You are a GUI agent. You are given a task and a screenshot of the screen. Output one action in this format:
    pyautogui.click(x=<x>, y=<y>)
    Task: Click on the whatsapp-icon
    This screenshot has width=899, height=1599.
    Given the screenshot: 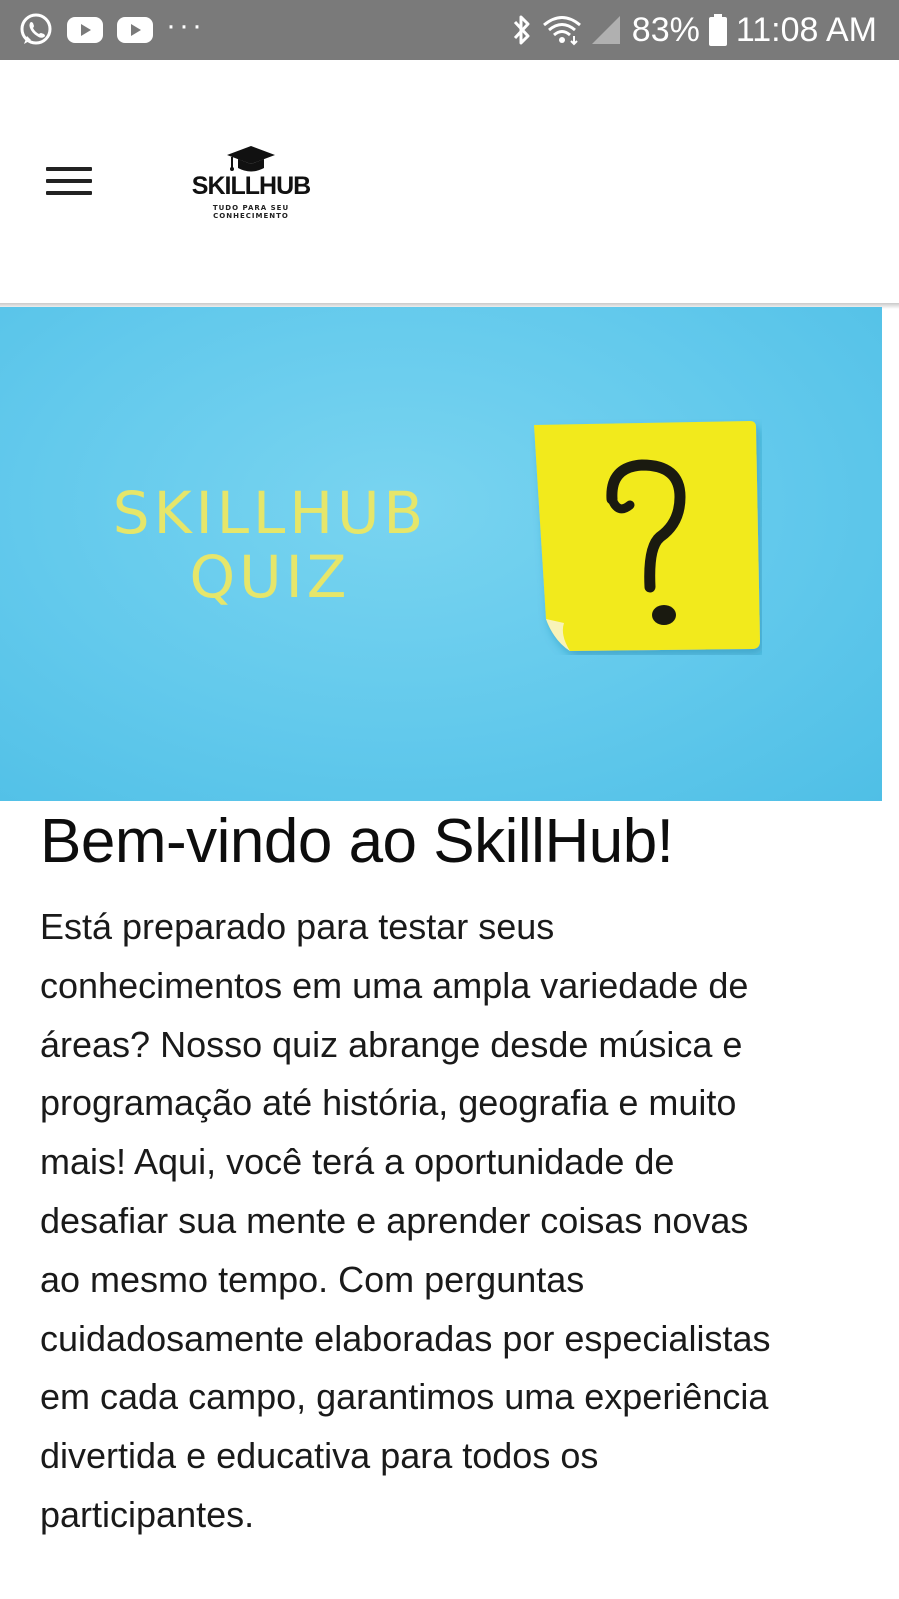 What is the action you would take?
    pyautogui.click(x=36, y=30)
    